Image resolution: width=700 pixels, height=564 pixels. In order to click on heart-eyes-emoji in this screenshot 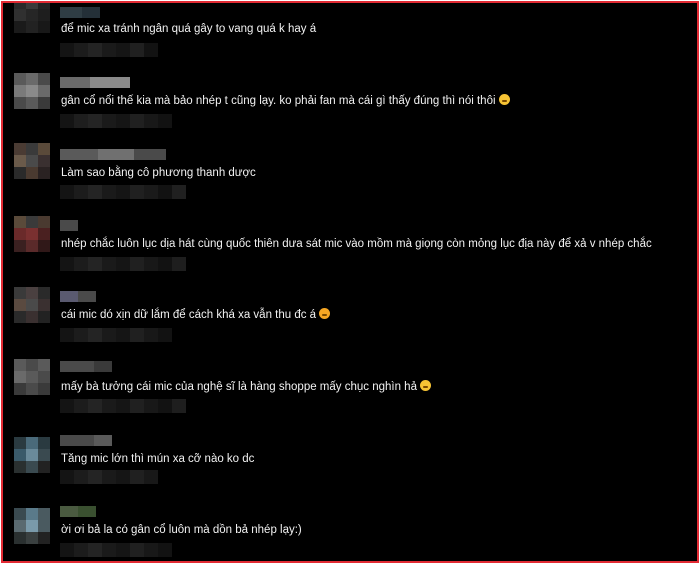, I will do `click(325, 313)`.